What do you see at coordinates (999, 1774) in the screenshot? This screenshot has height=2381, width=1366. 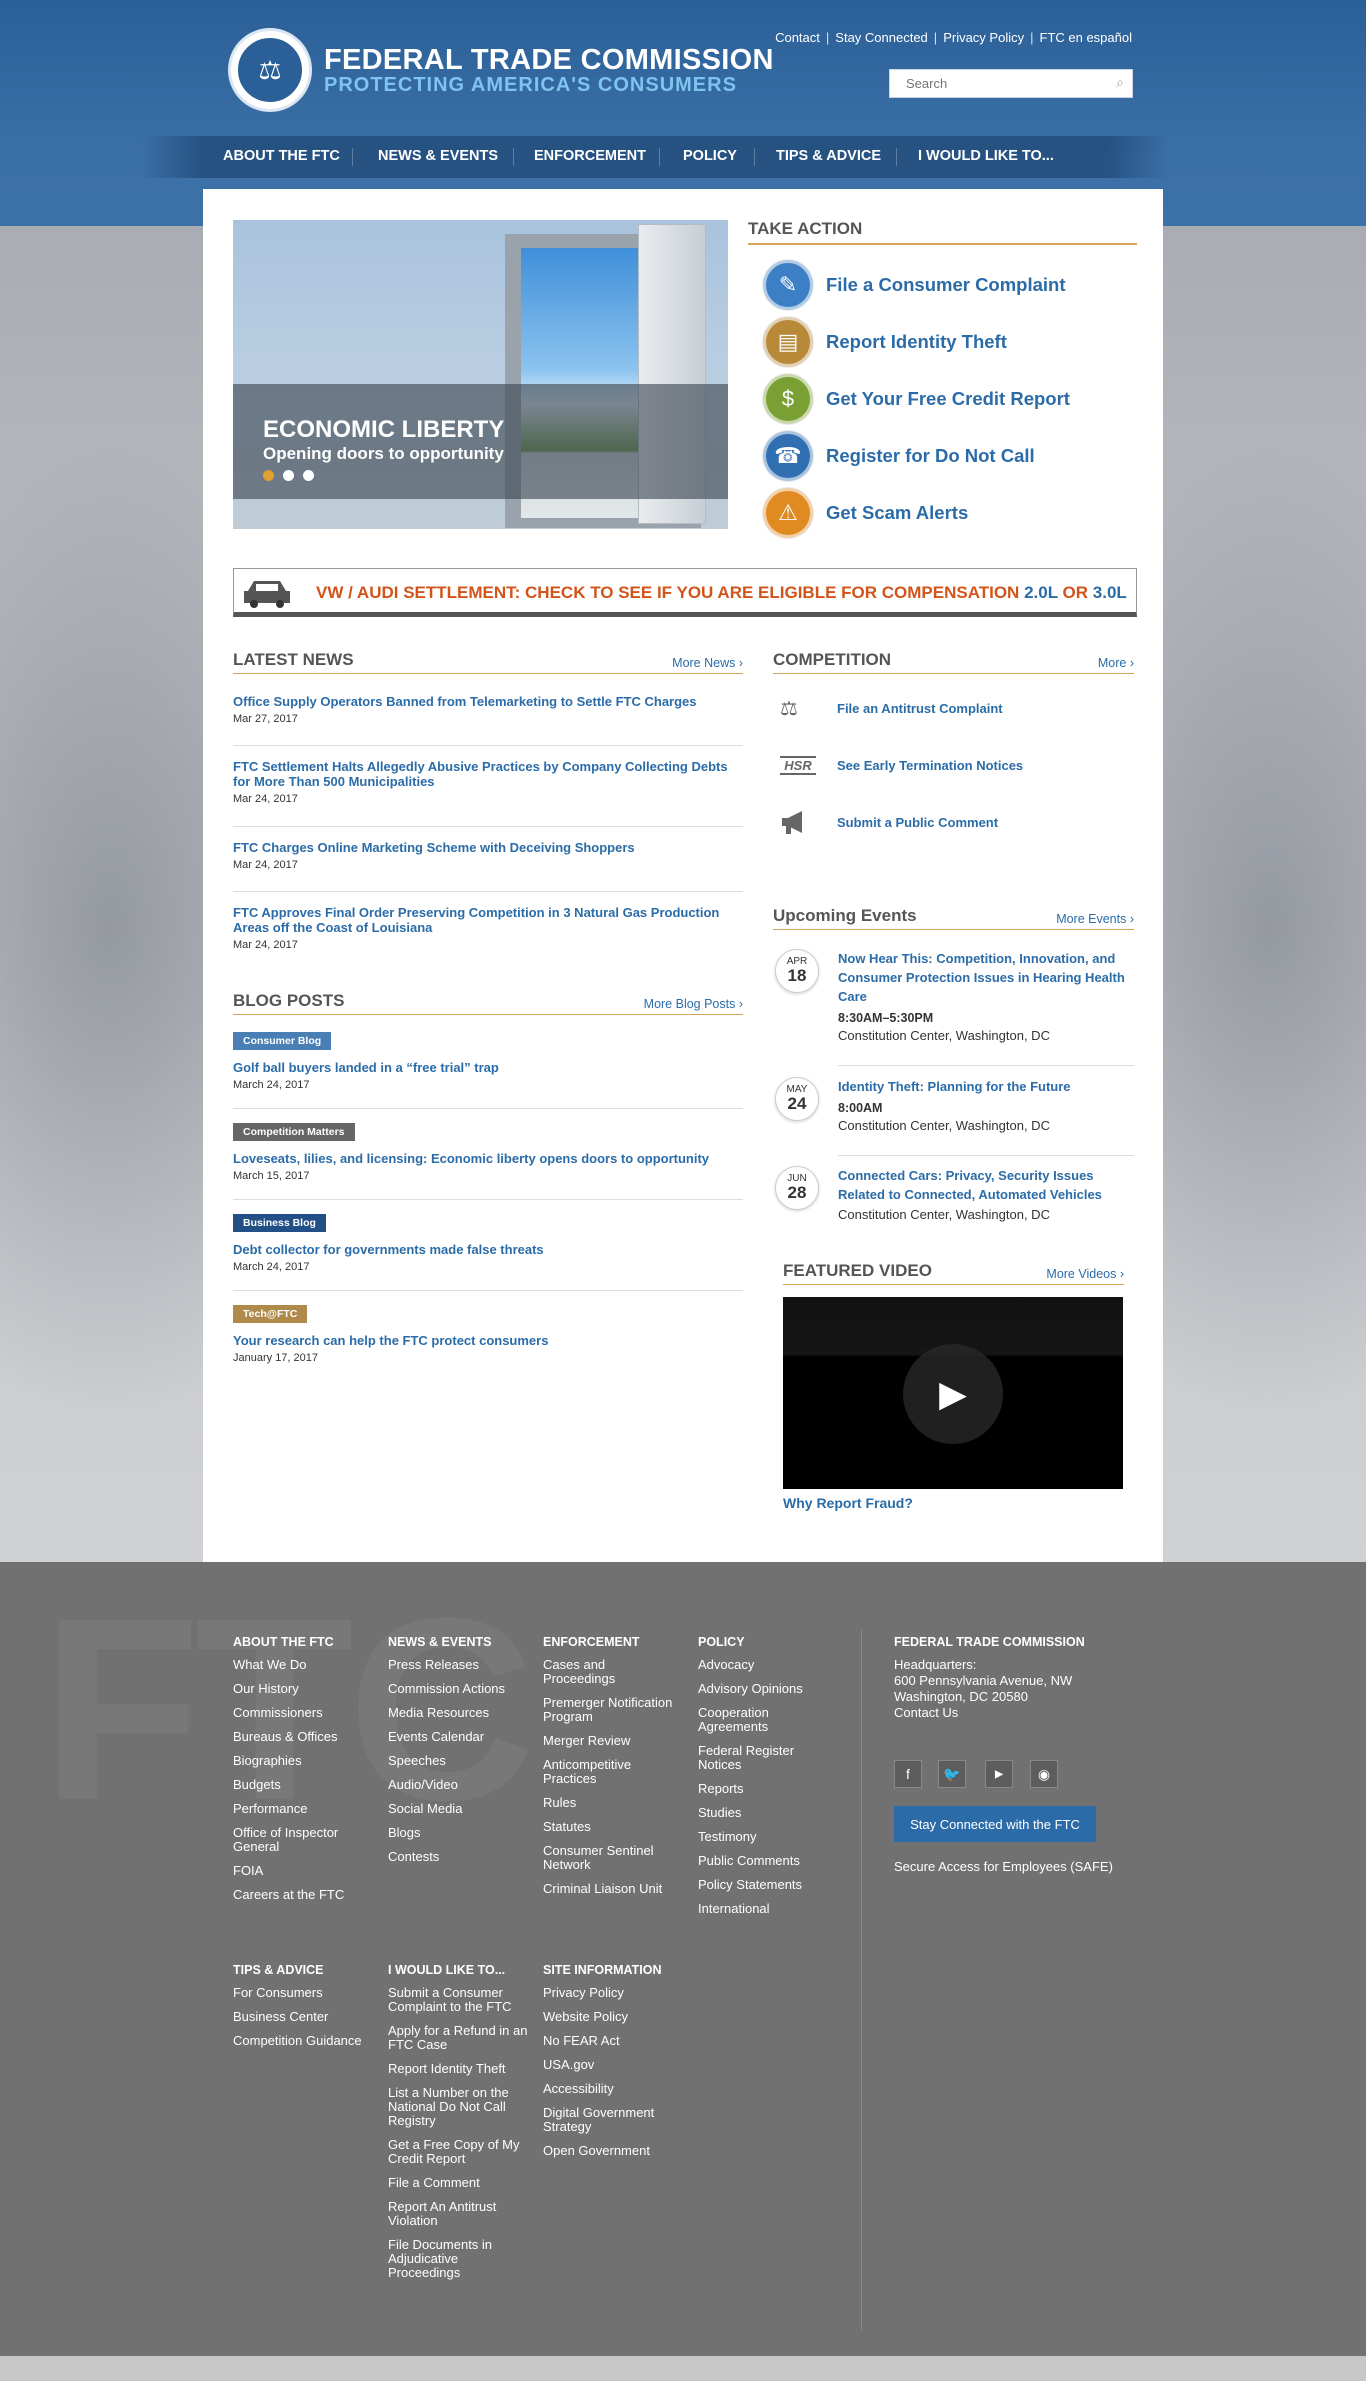 I see `youtube-icon: ▶` at bounding box center [999, 1774].